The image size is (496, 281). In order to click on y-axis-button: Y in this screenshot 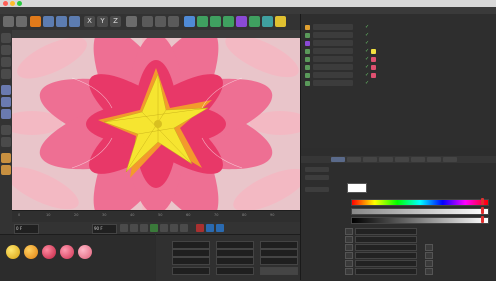, I will do `click(102, 21)`.